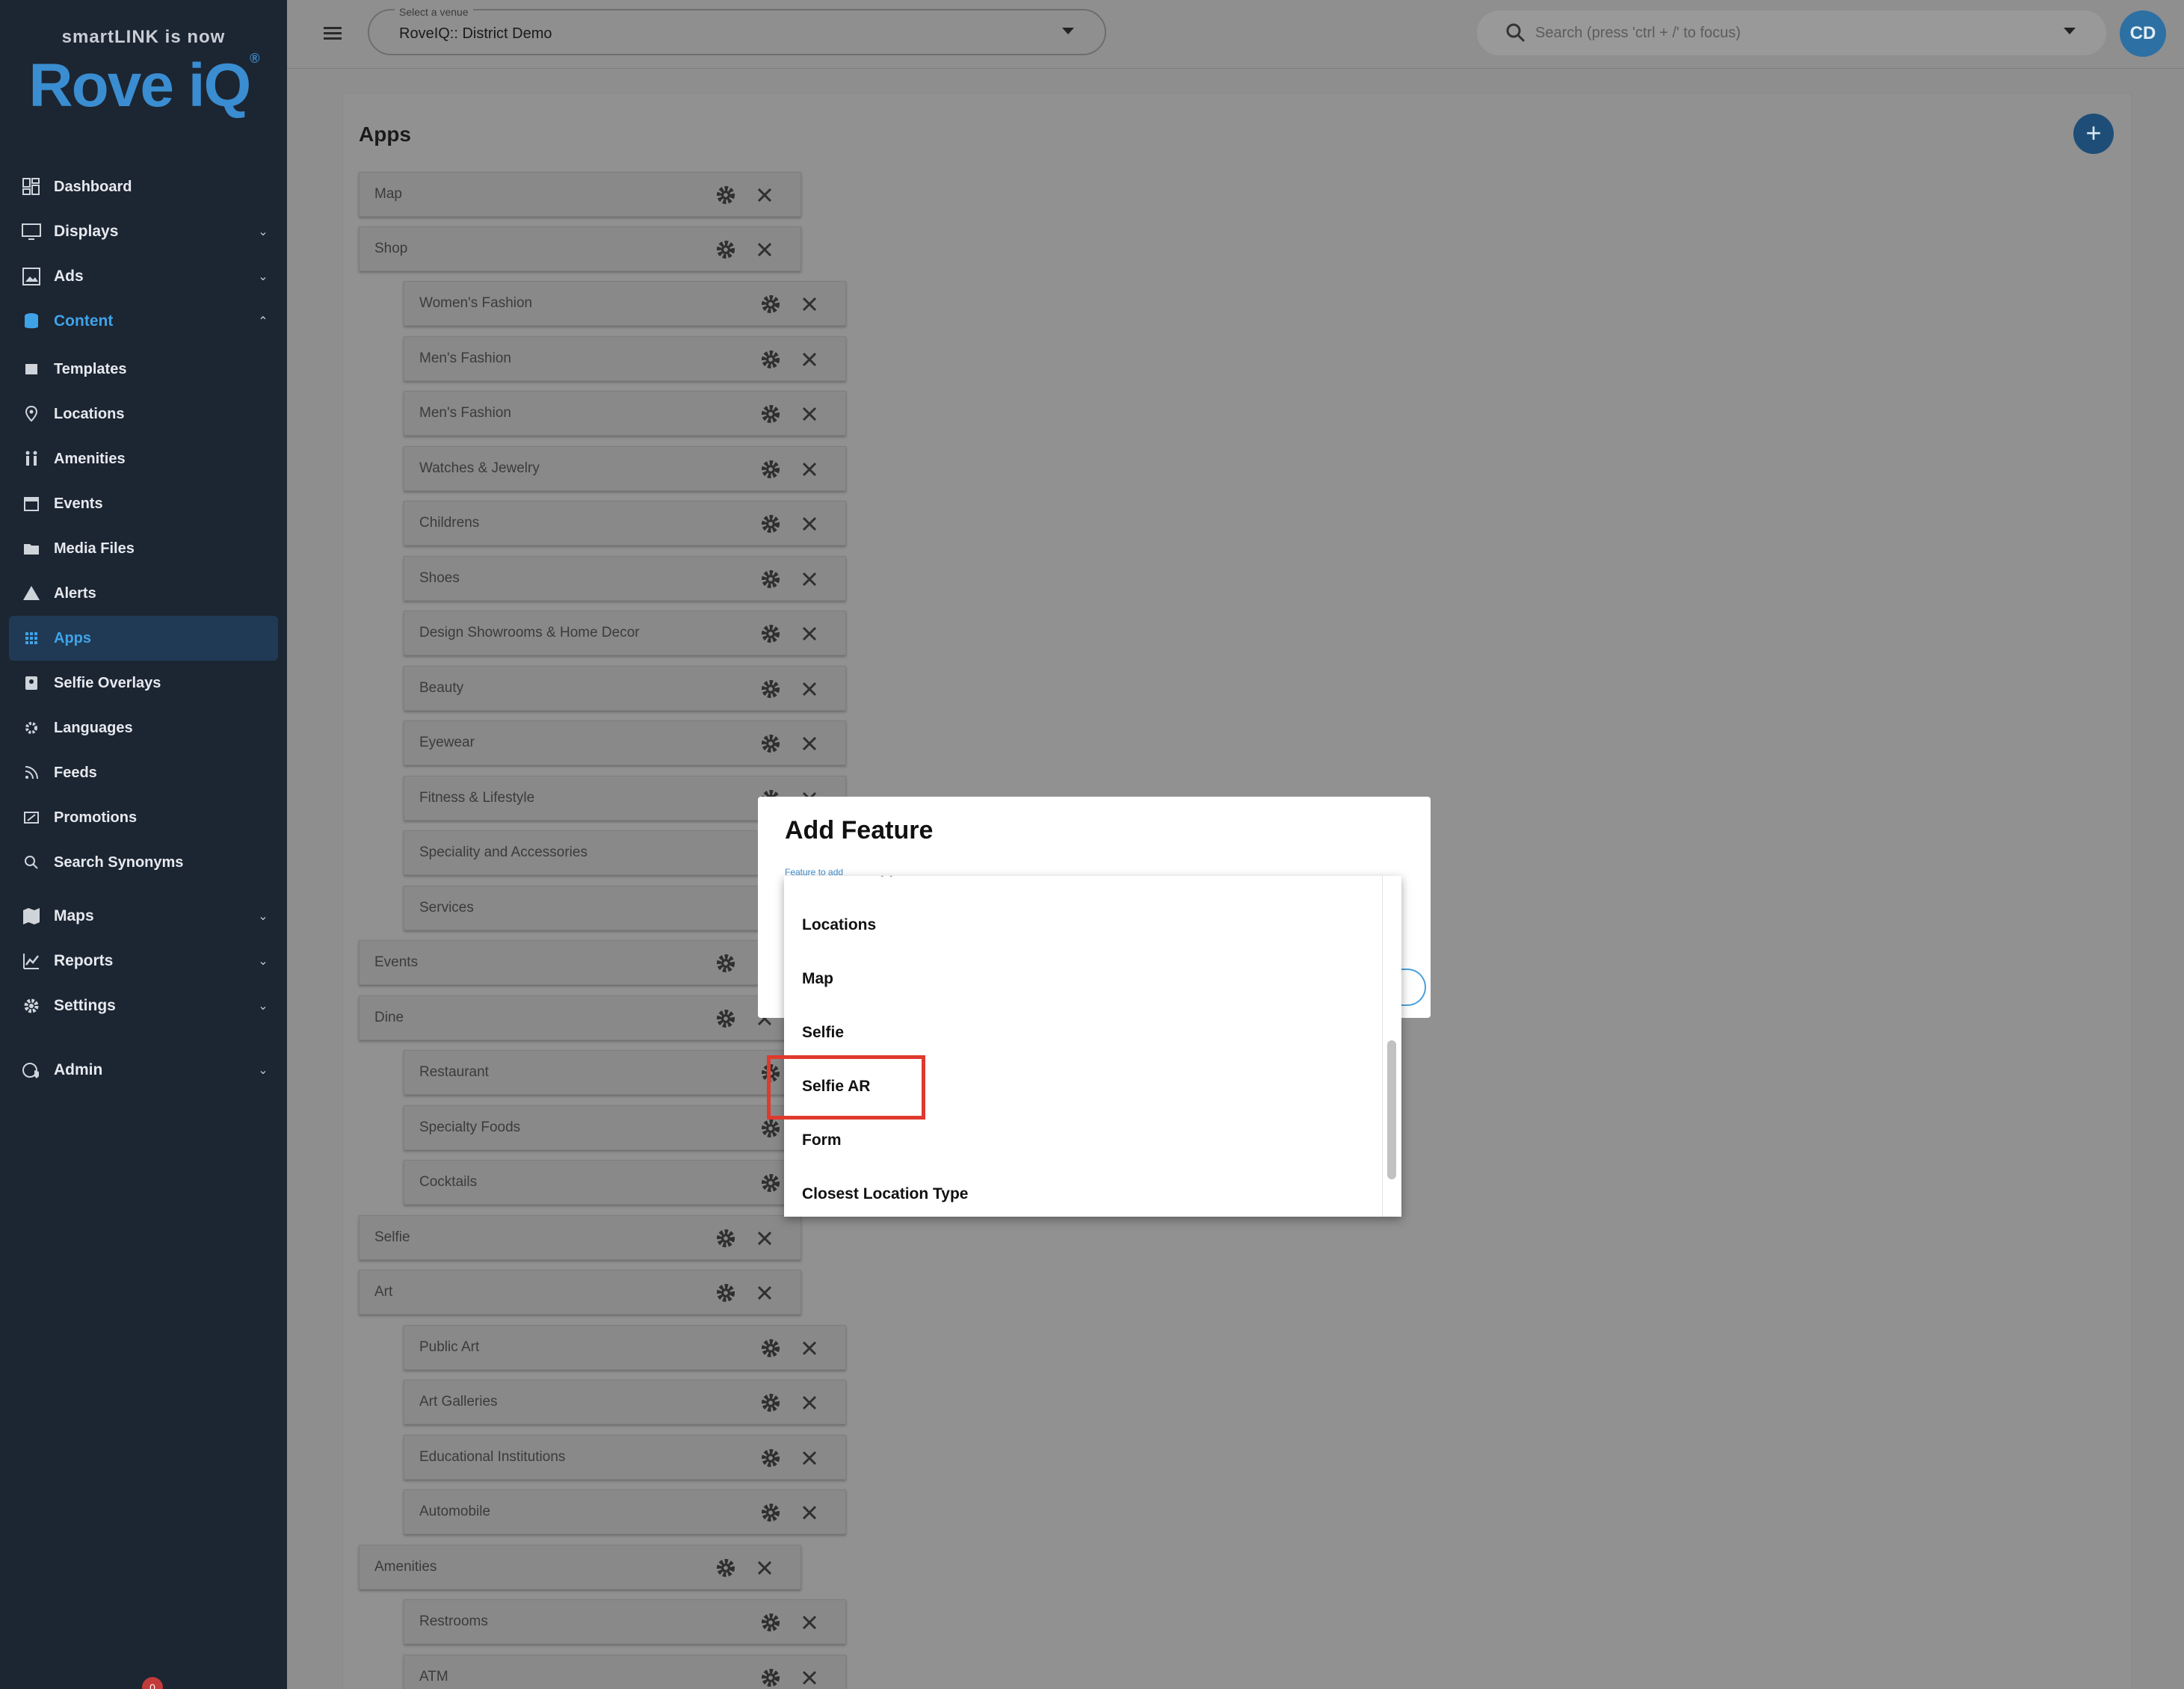  Describe the element at coordinates (625, 1511) in the screenshot. I see `app-item: Automobile` at that location.